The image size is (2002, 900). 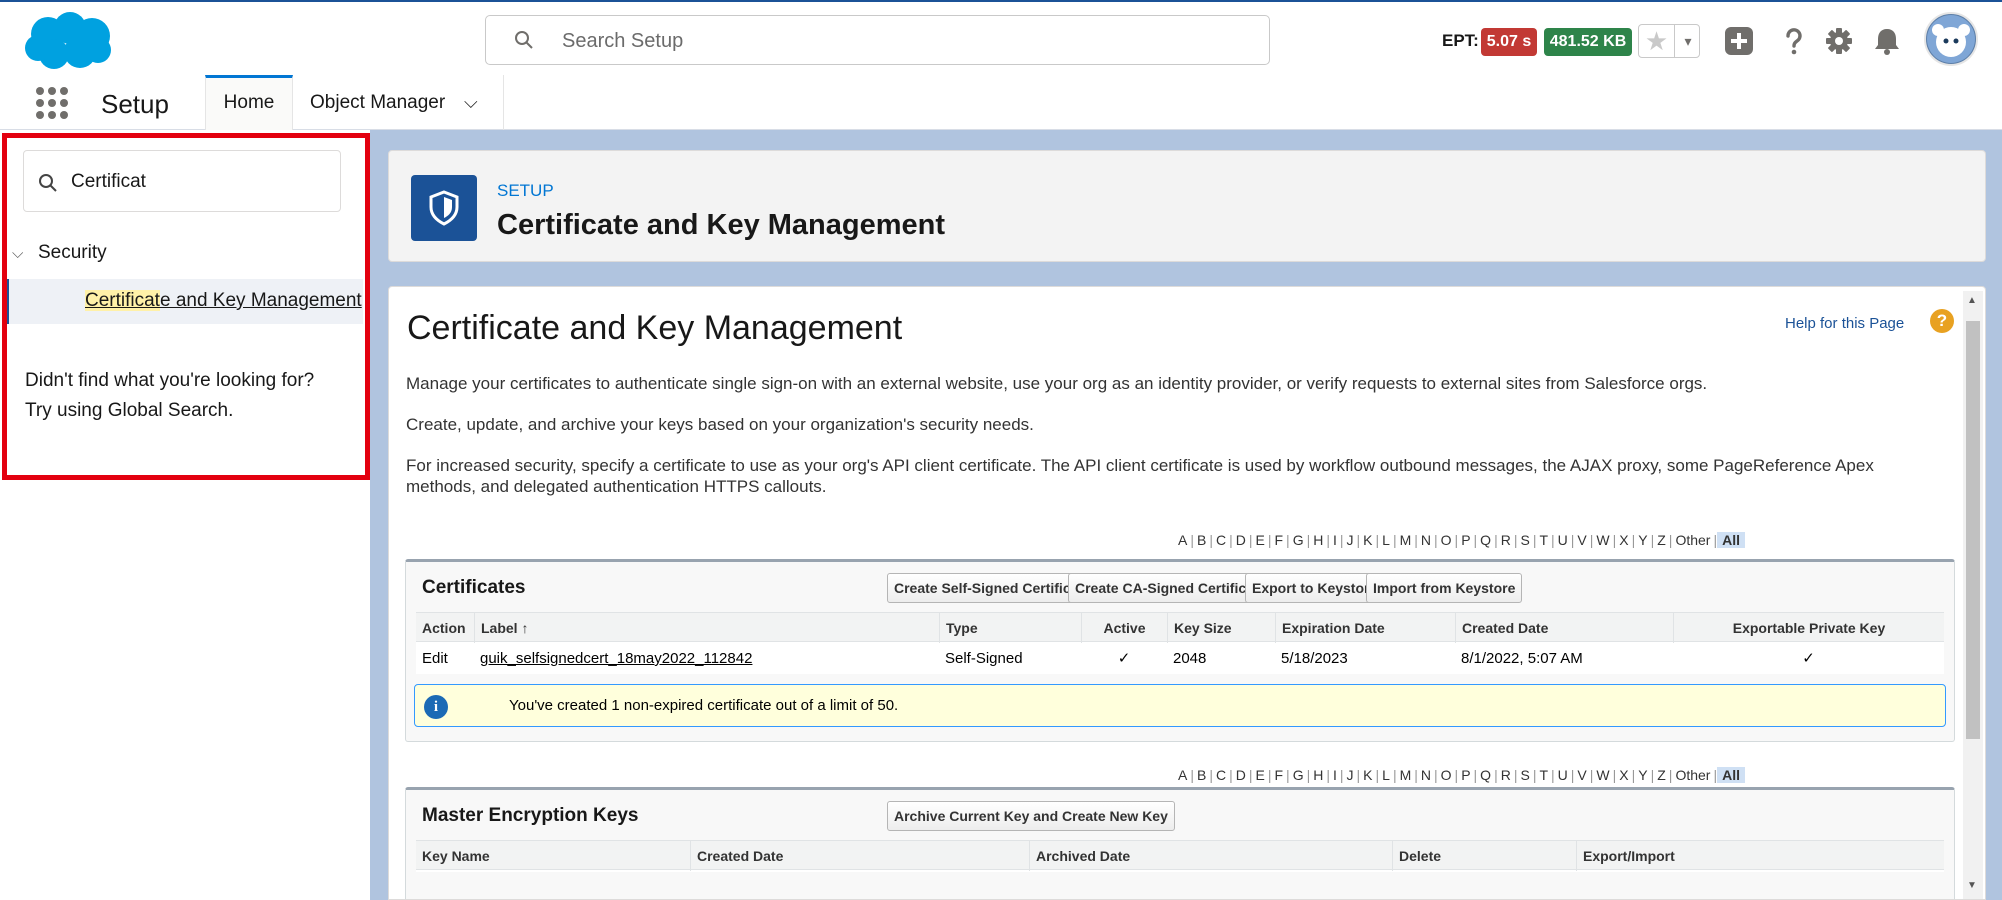 What do you see at coordinates (1315, 588) in the screenshot?
I see `export-to-keystore-button: Export to Keystore` at bounding box center [1315, 588].